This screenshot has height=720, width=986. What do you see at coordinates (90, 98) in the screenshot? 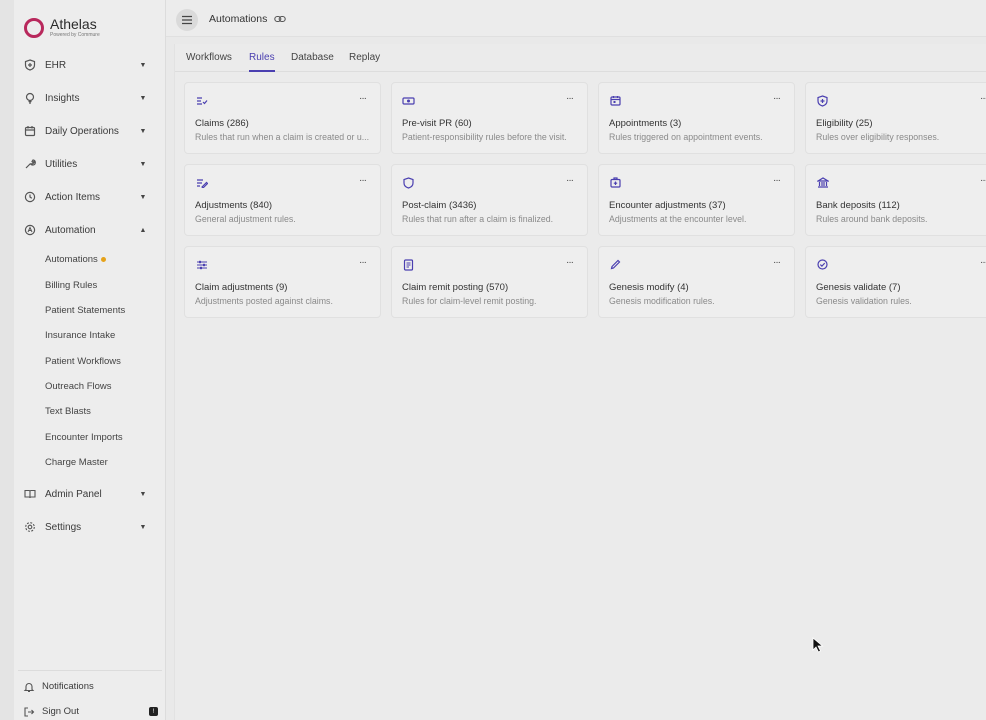
I see `sidebar-item-insights: Insights ▼` at bounding box center [90, 98].